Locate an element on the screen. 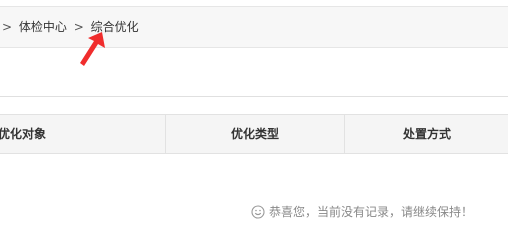 The height and width of the screenshot is (251, 508). empty-state-text: 恭喜您，当前没有记录，请继续保持！ is located at coordinates (371, 212).